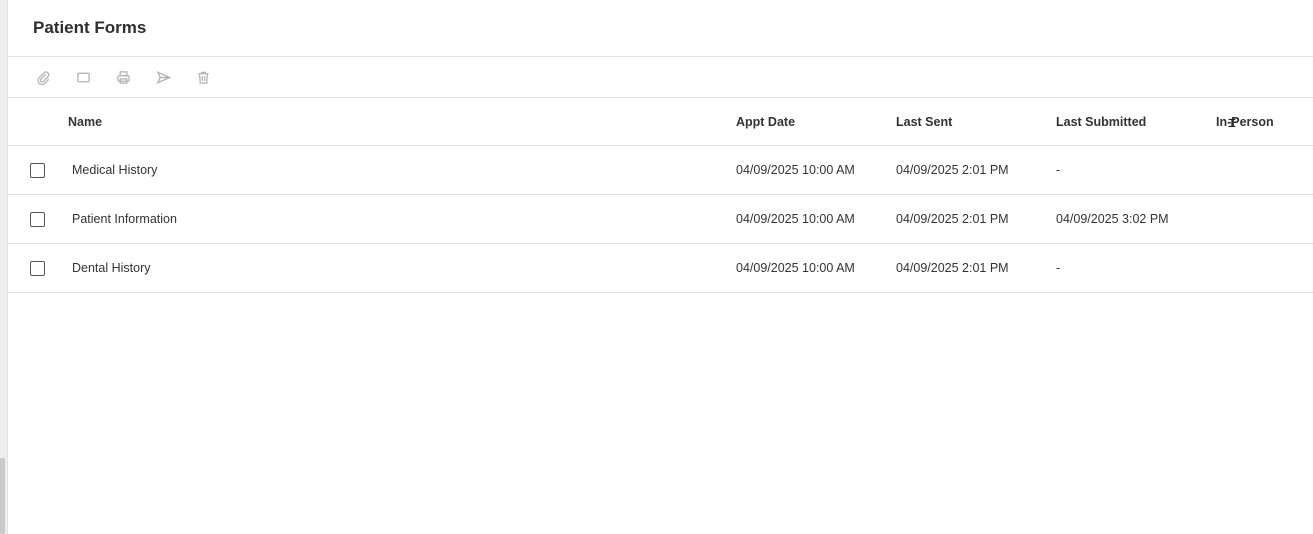  I want to click on view-button, so click(83, 77).